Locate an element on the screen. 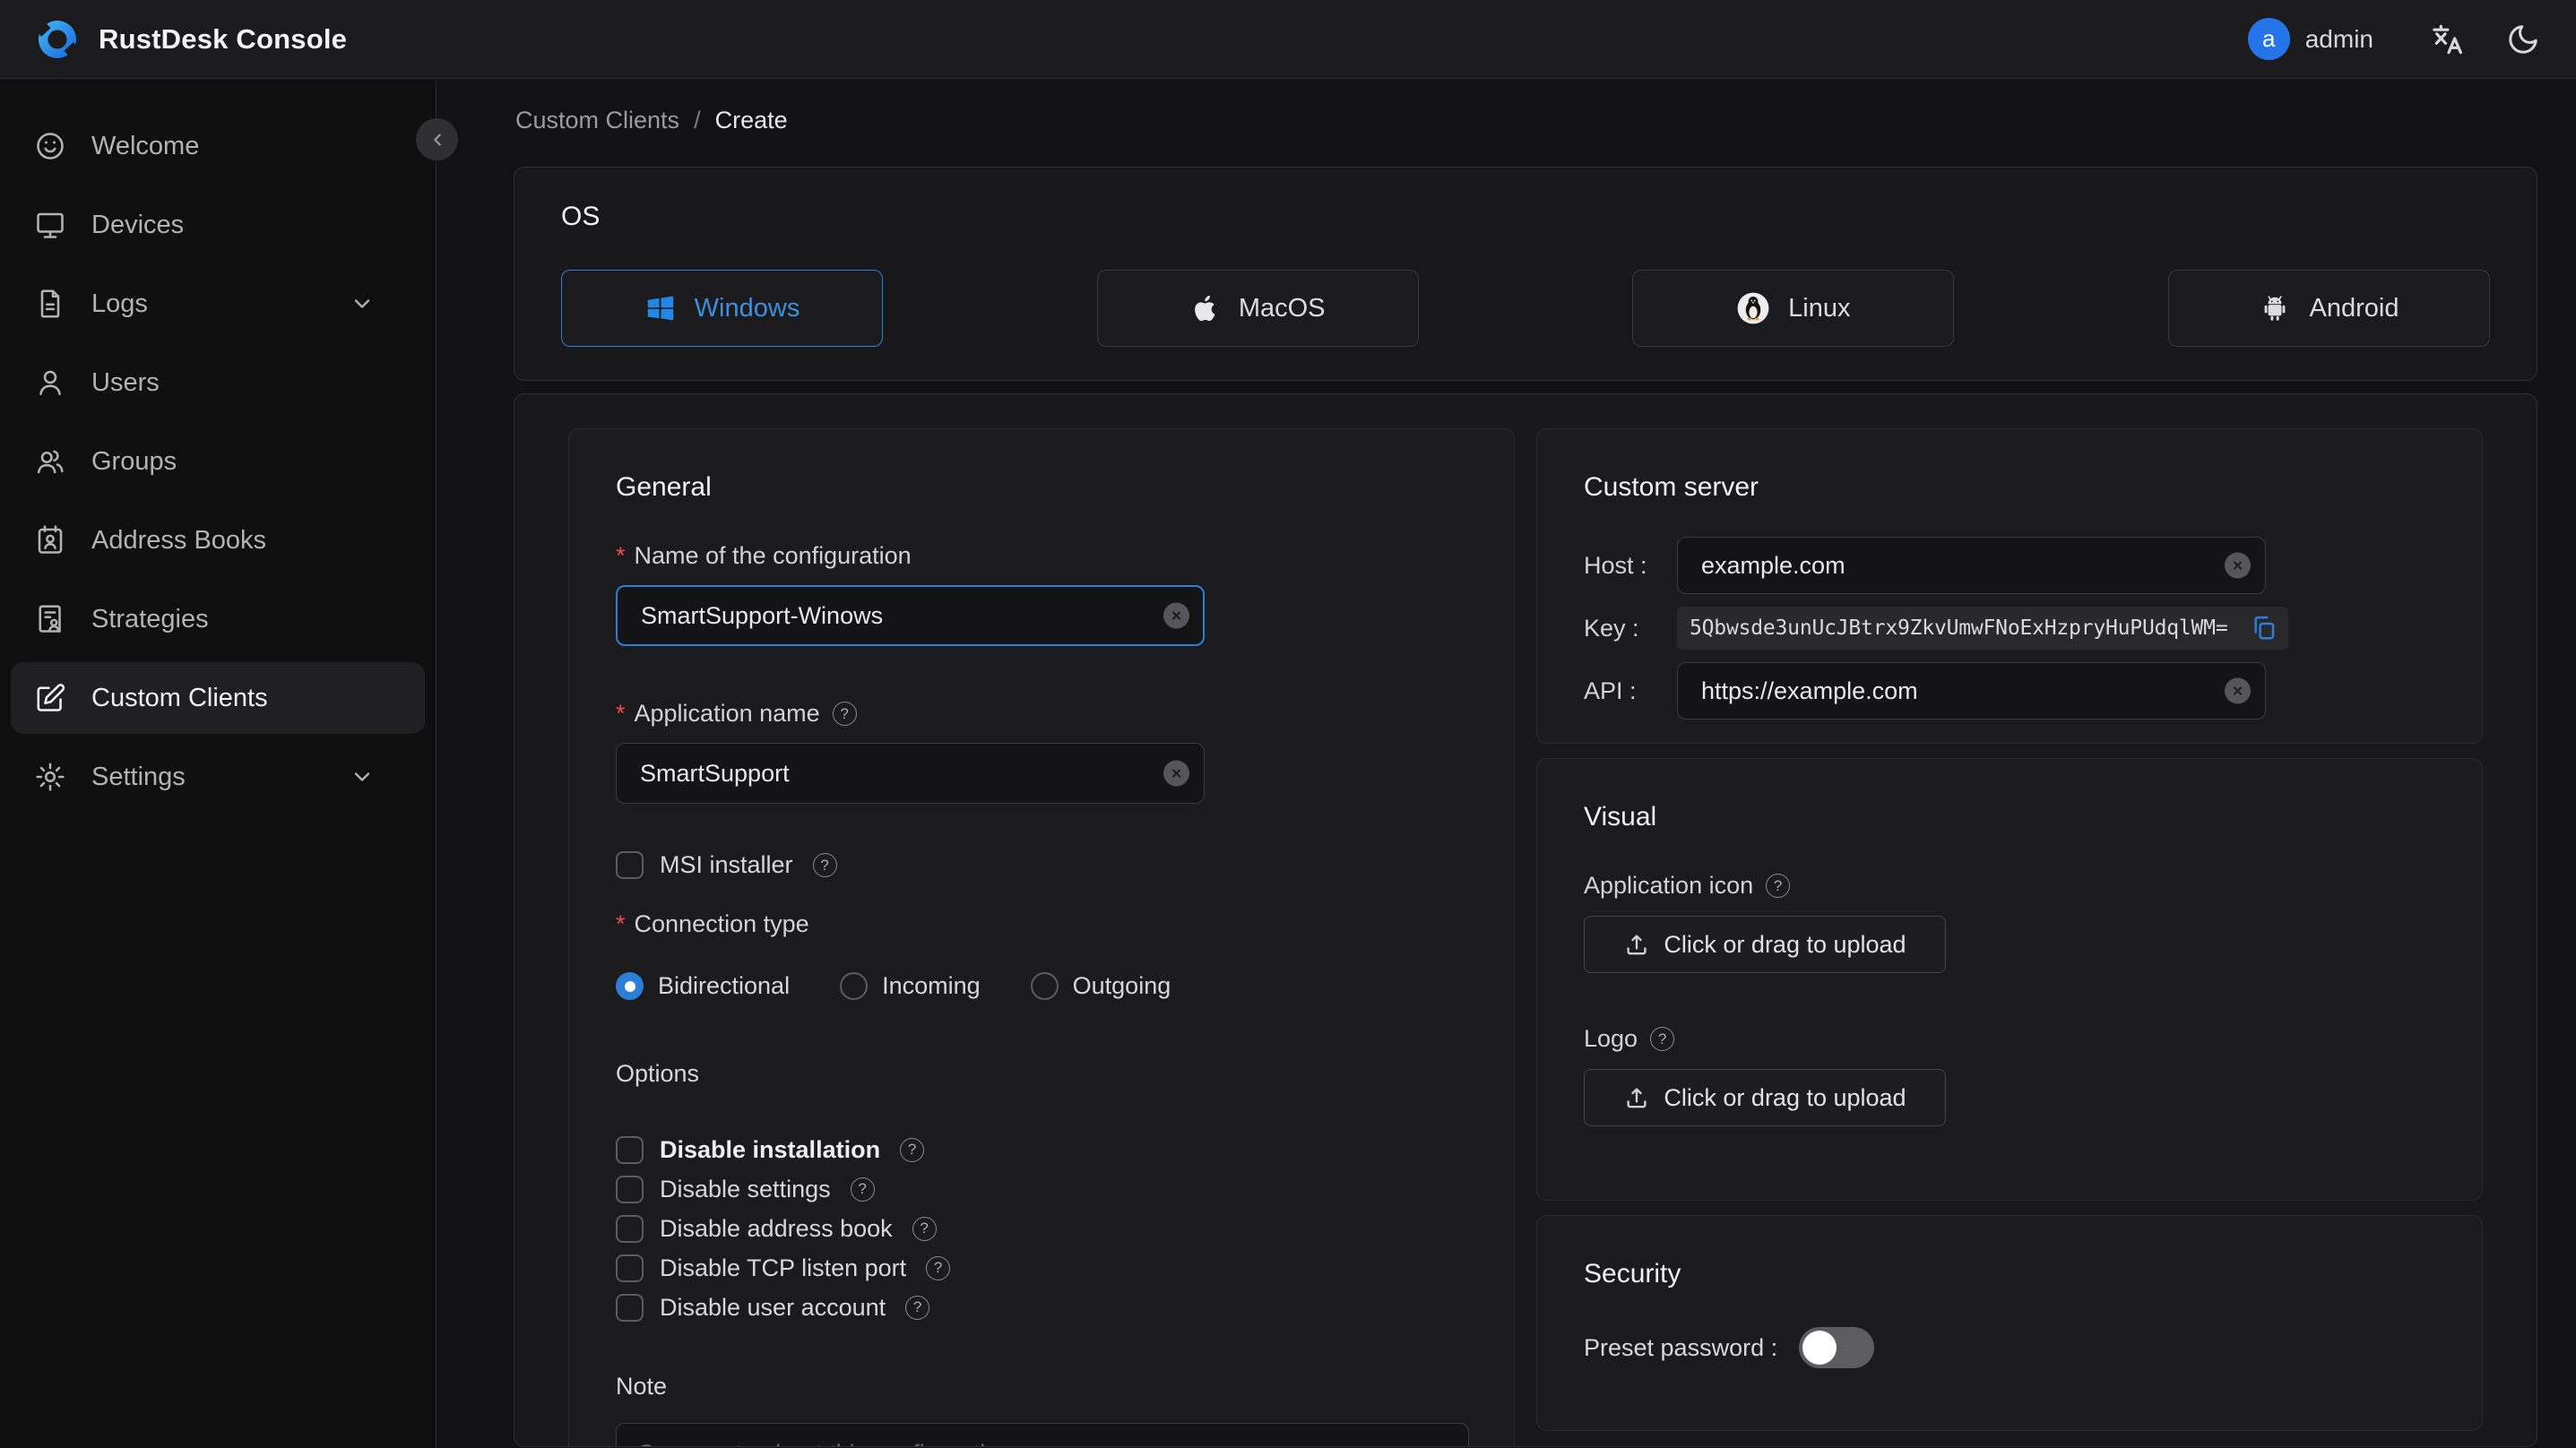 The height and width of the screenshot is (1448, 2576). sidebar-item-strategies: Strategies is located at coordinates (218, 619).